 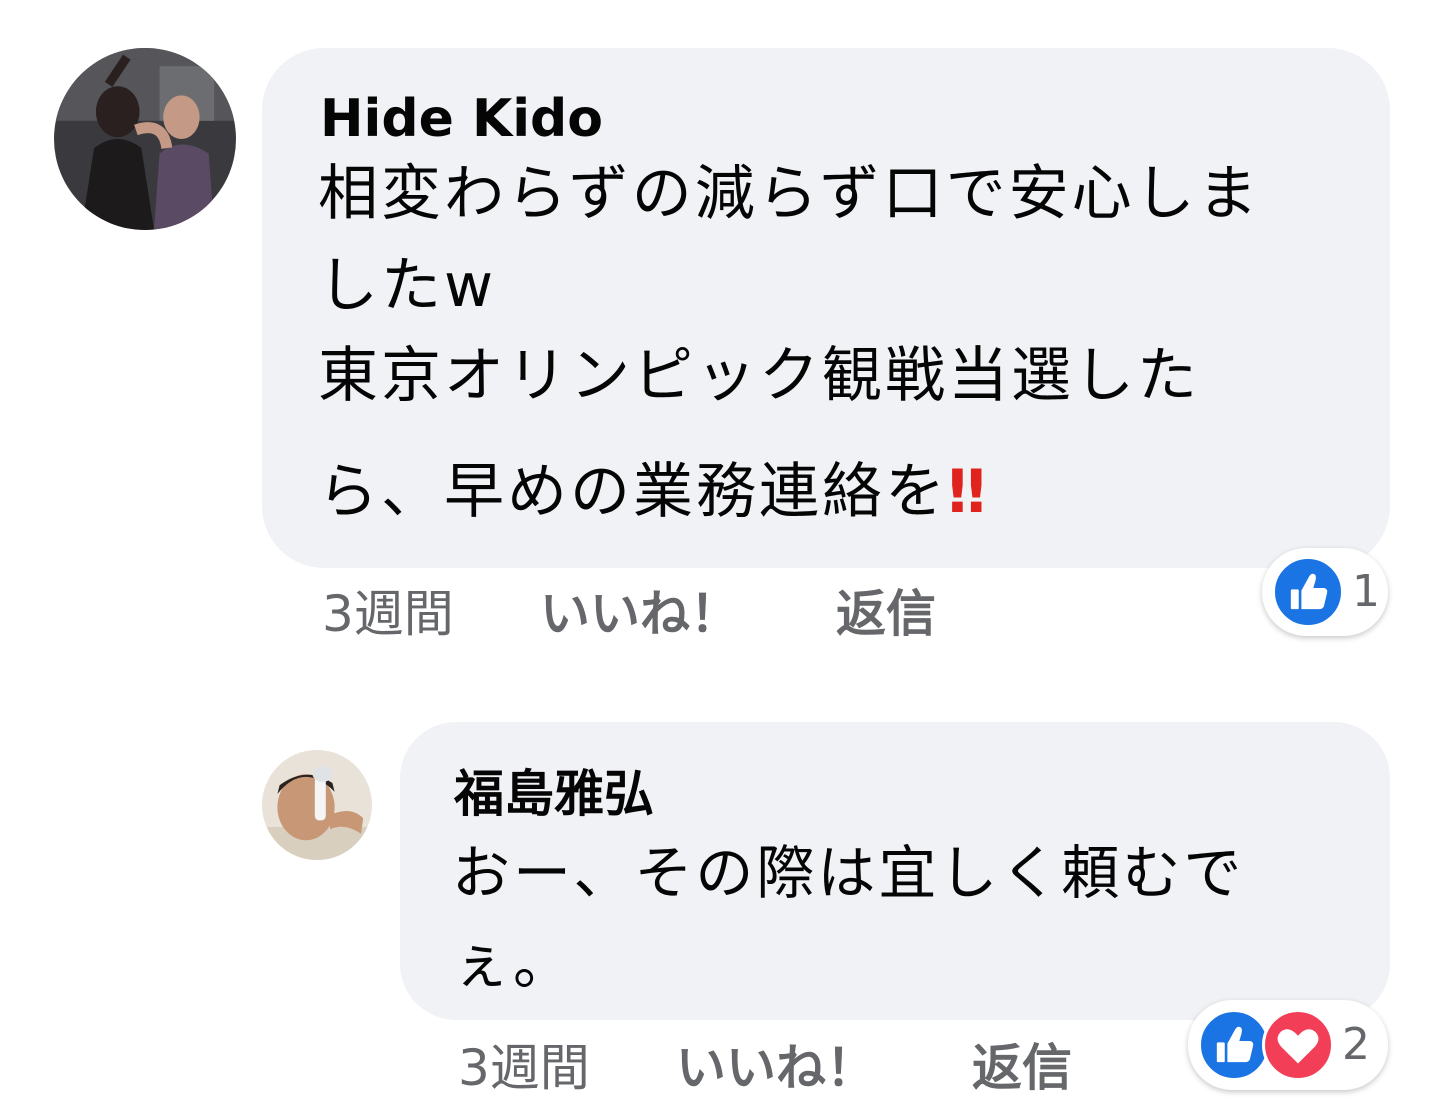 I want to click on comment-author: Hide Kido, so click(x=461, y=119).